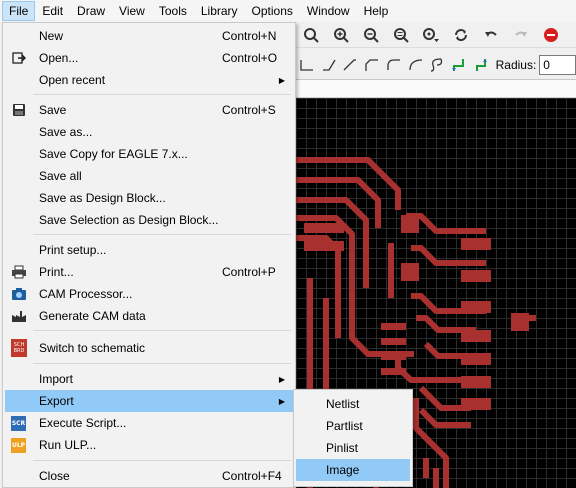 Image resolution: width=576 pixels, height=488 pixels. I want to click on menu-draw: Draw, so click(91, 11).